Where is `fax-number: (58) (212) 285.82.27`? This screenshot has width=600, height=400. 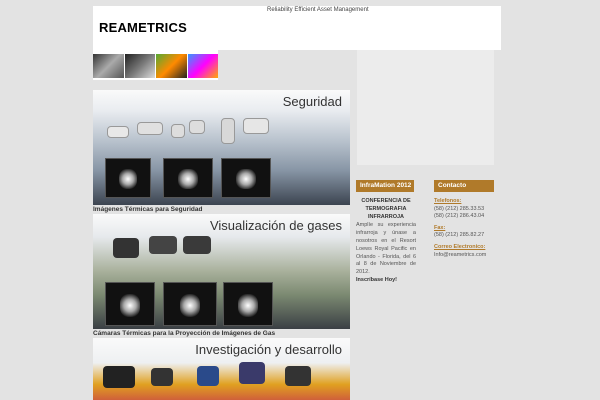
fax-number: (58) (212) 285.82.27 is located at coordinates (459, 235).